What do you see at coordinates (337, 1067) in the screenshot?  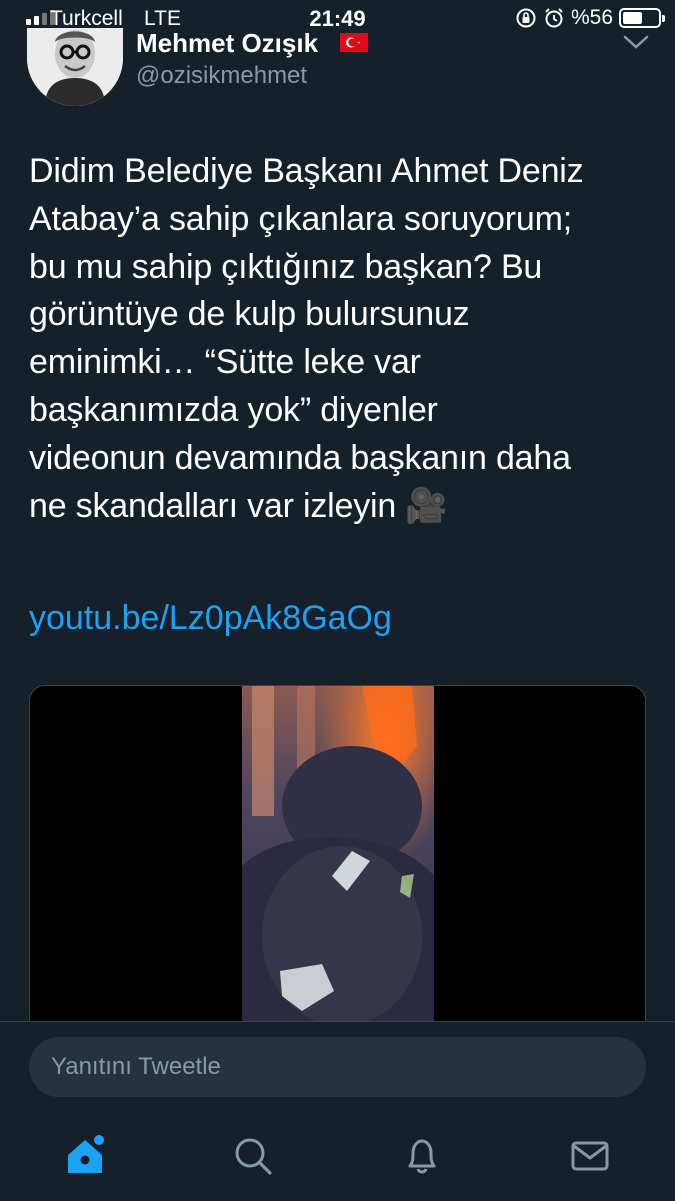 I see `reply-input: Yanıtını Tweetle` at bounding box center [337, 1067].